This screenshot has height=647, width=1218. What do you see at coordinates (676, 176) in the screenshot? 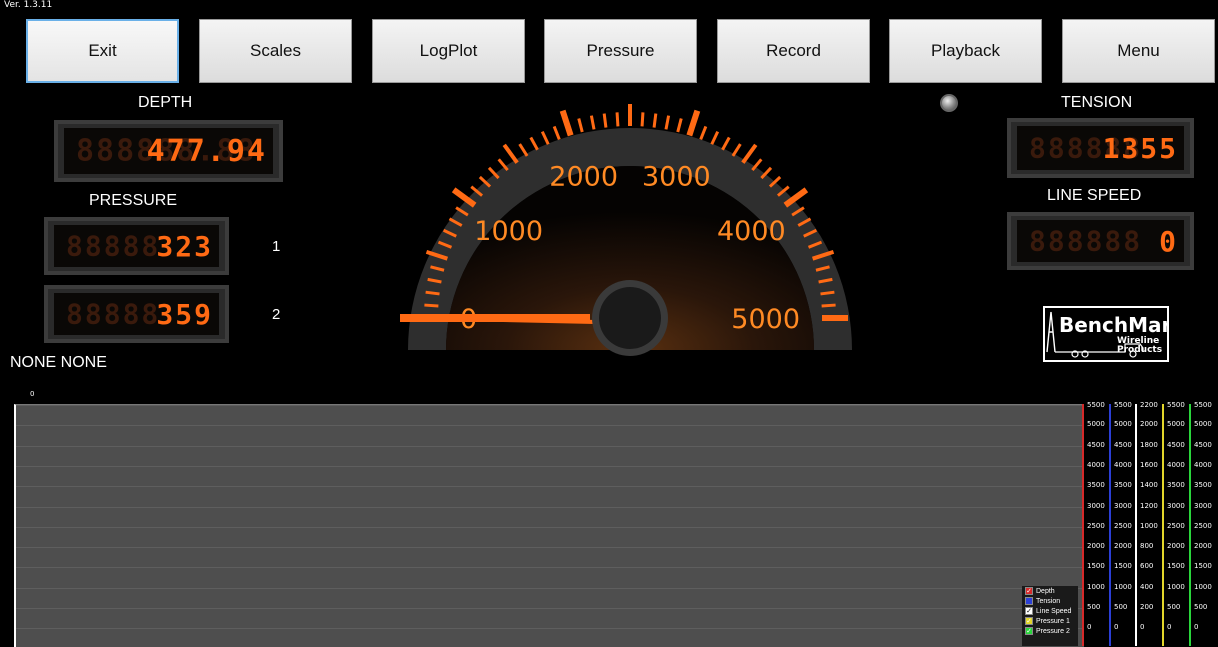
I see `gauge-label: 3000` at bounding box center [676, 176].